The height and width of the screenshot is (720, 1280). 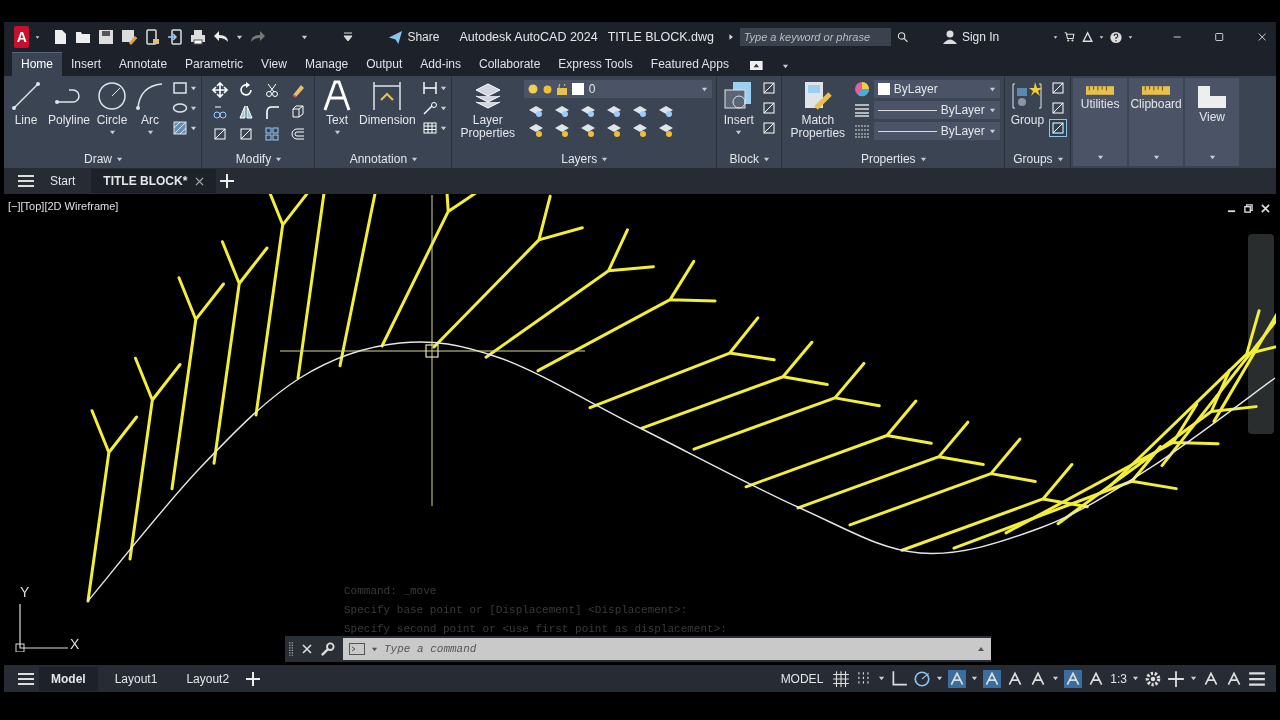 I want to click on maximize-icon, so click(x=1219, y=37).